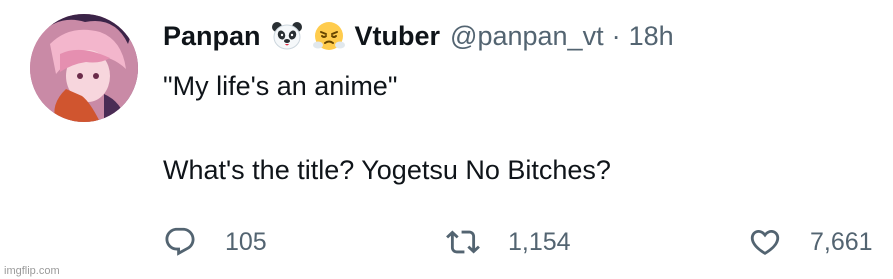 The image size is (893, 279). I want to click on watermark: imgflip.com, so click(32, 271).